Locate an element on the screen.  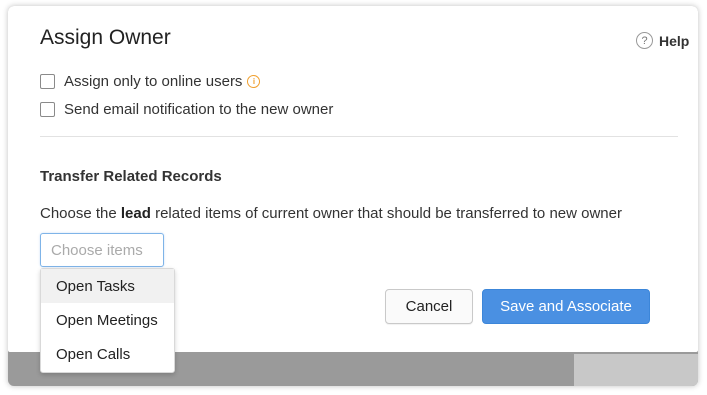
help-icon: ? is located at coordinates (644, 40).